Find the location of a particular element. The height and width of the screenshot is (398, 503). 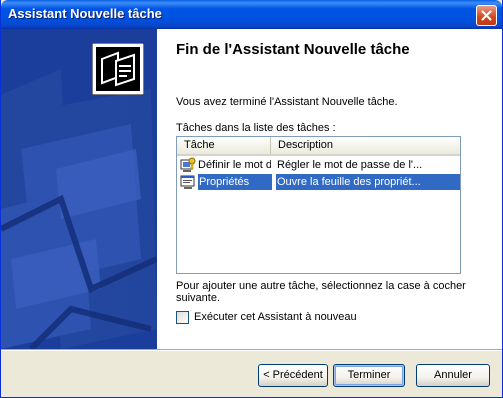

task-list-label: Tâches dans la liste des tâches : is located at coordinates (256, 128).